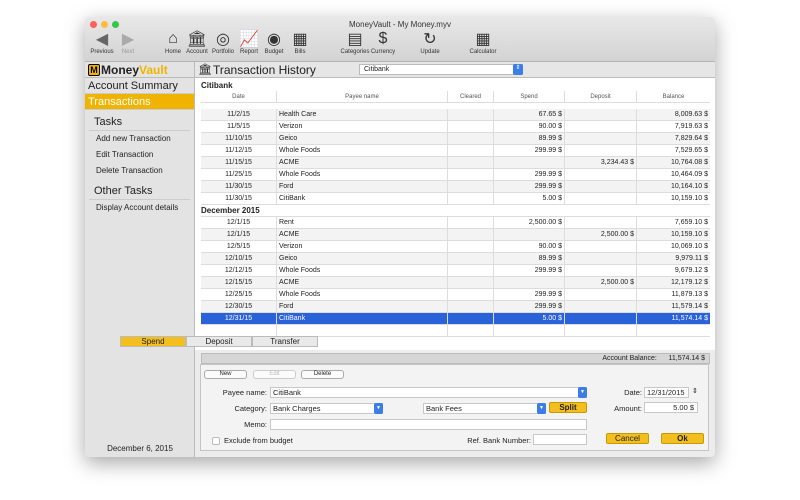 The image size is (800, 500). I want to click on date-stepper: ⇕, so click(695, 391).